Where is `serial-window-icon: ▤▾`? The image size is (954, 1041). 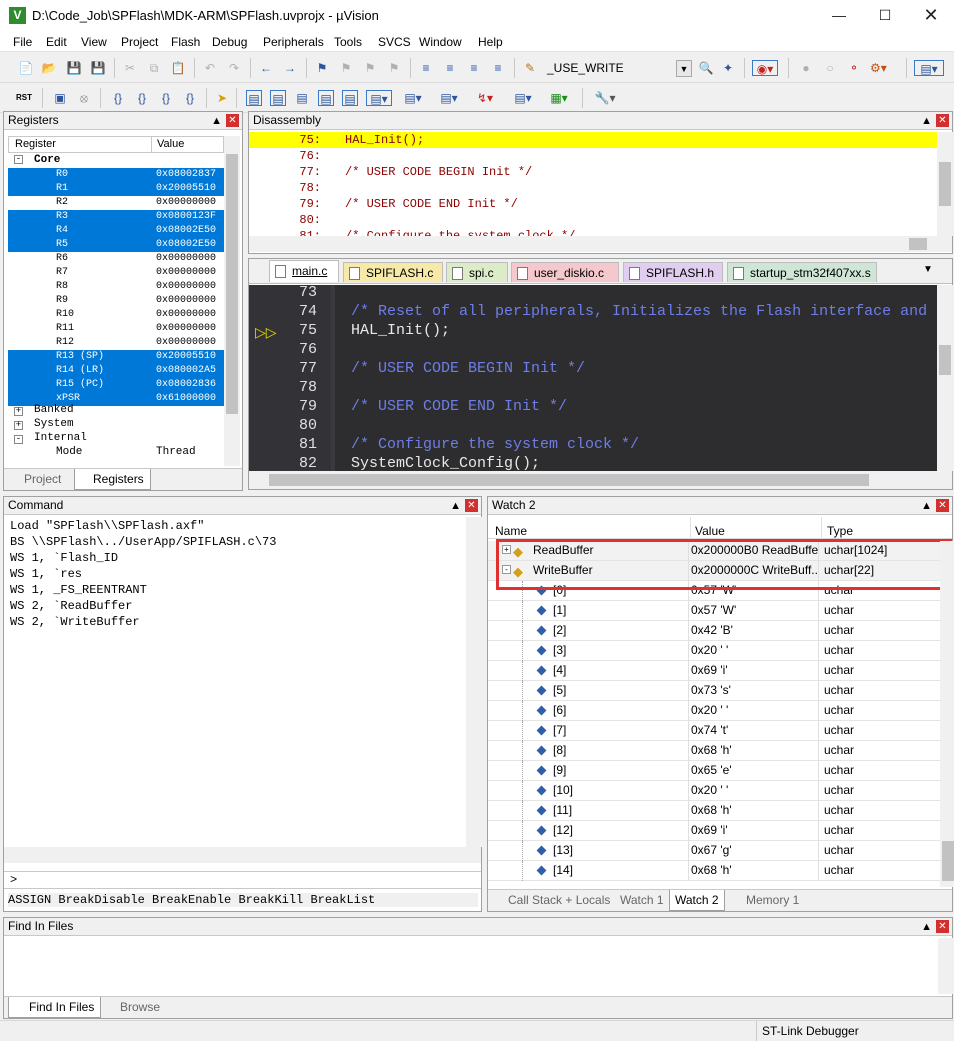
serial-window-icon: ▤▾ is located at coordinates (449, 98).